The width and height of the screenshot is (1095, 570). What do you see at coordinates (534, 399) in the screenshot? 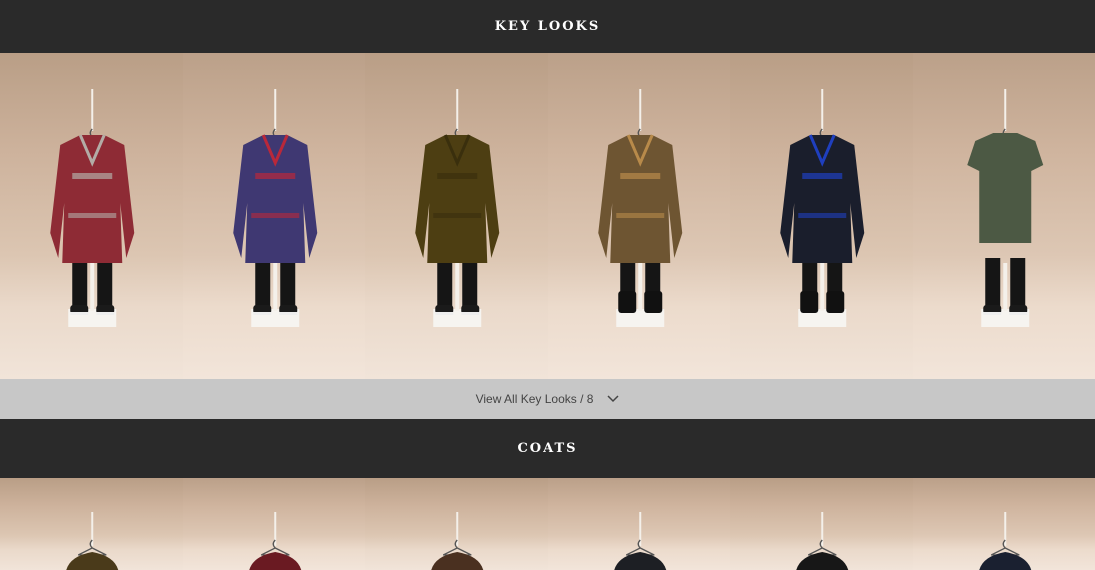
I see `view-all-label: View All Key Looks / 8` at bounding box center [534, 399].